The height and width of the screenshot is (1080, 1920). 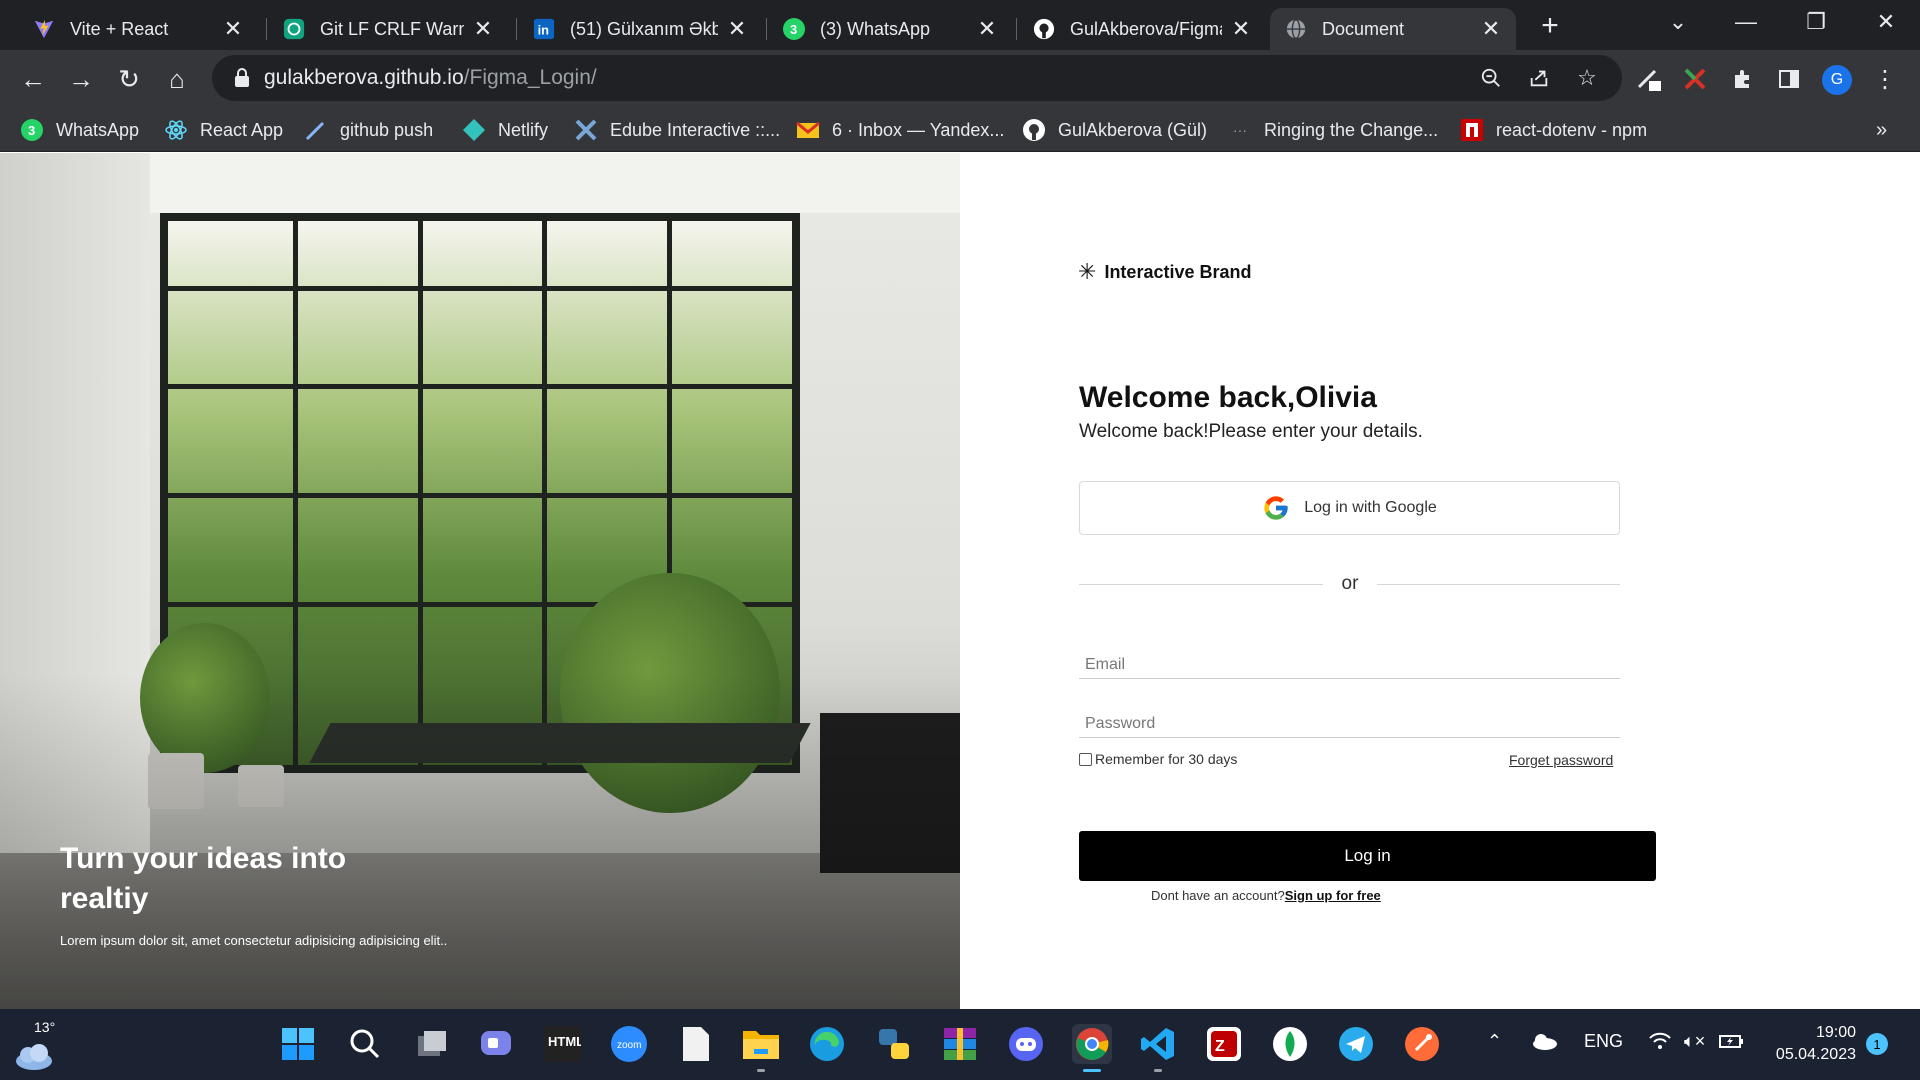 I want to click on forward-arrow-icon: →, so click(x=81, y=79).